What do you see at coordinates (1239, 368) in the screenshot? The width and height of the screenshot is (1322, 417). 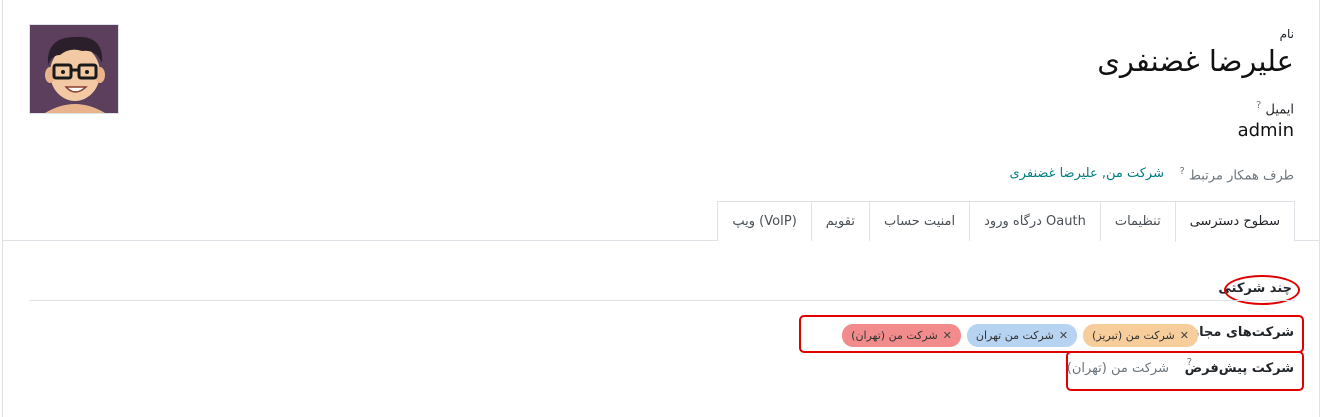 I see `default-company-label: شرکت پیش‌فرض` at bounding box center [1239, 368].